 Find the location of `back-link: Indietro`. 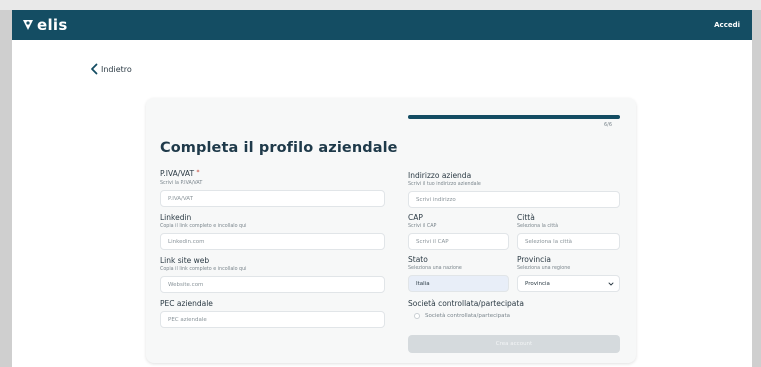

back-link: Indietro is located at coordinates (111, 69).